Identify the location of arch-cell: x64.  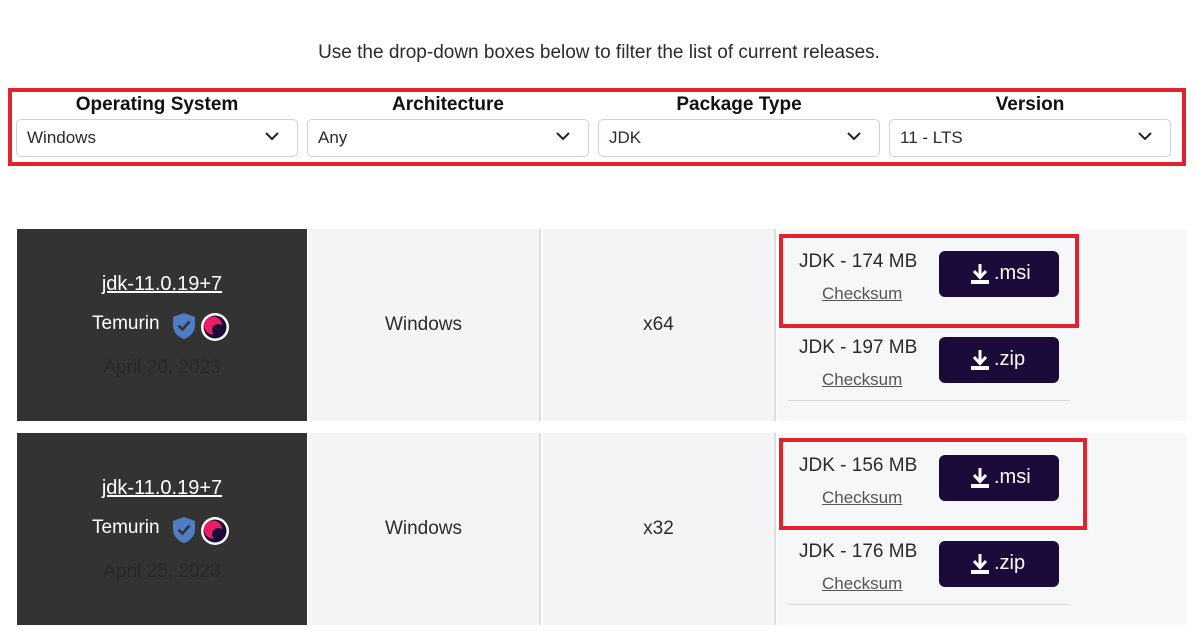
(659, 325).